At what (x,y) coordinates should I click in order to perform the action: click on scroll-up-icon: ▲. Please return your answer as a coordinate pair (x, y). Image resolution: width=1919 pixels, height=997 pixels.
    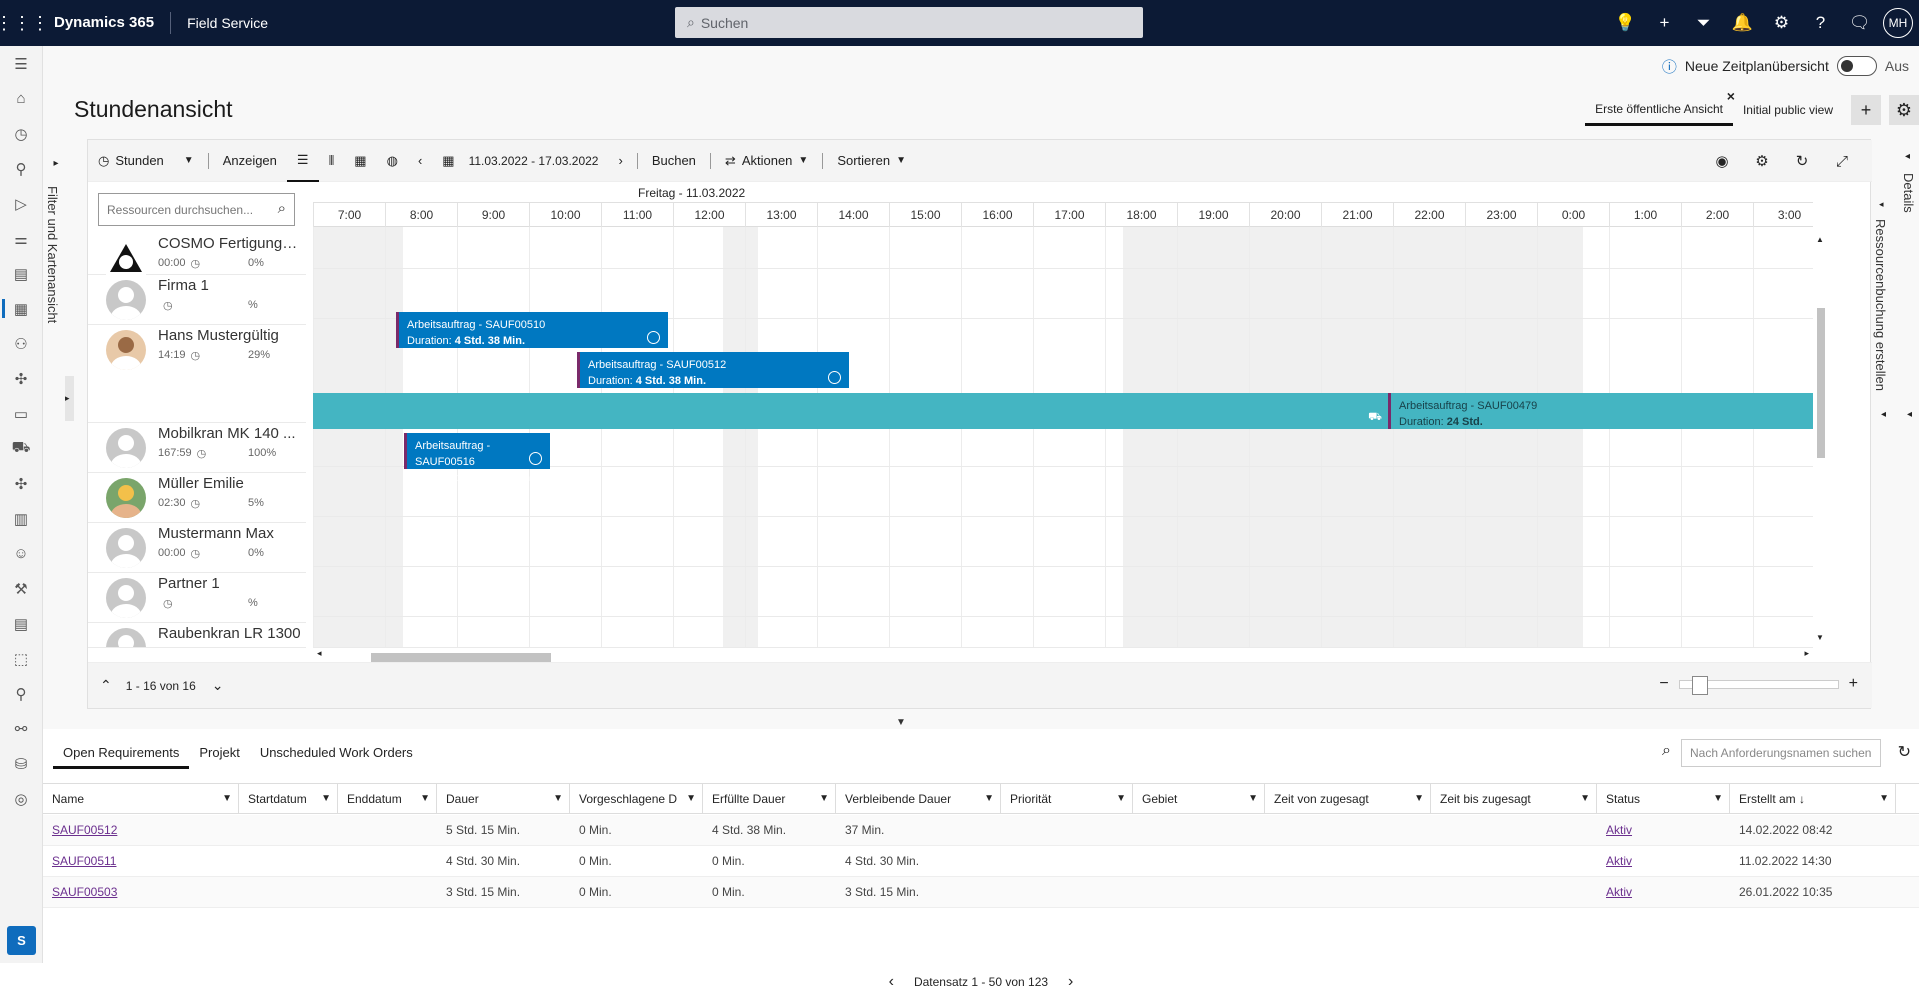
    Looking at the image, I should click on (1820, 239).